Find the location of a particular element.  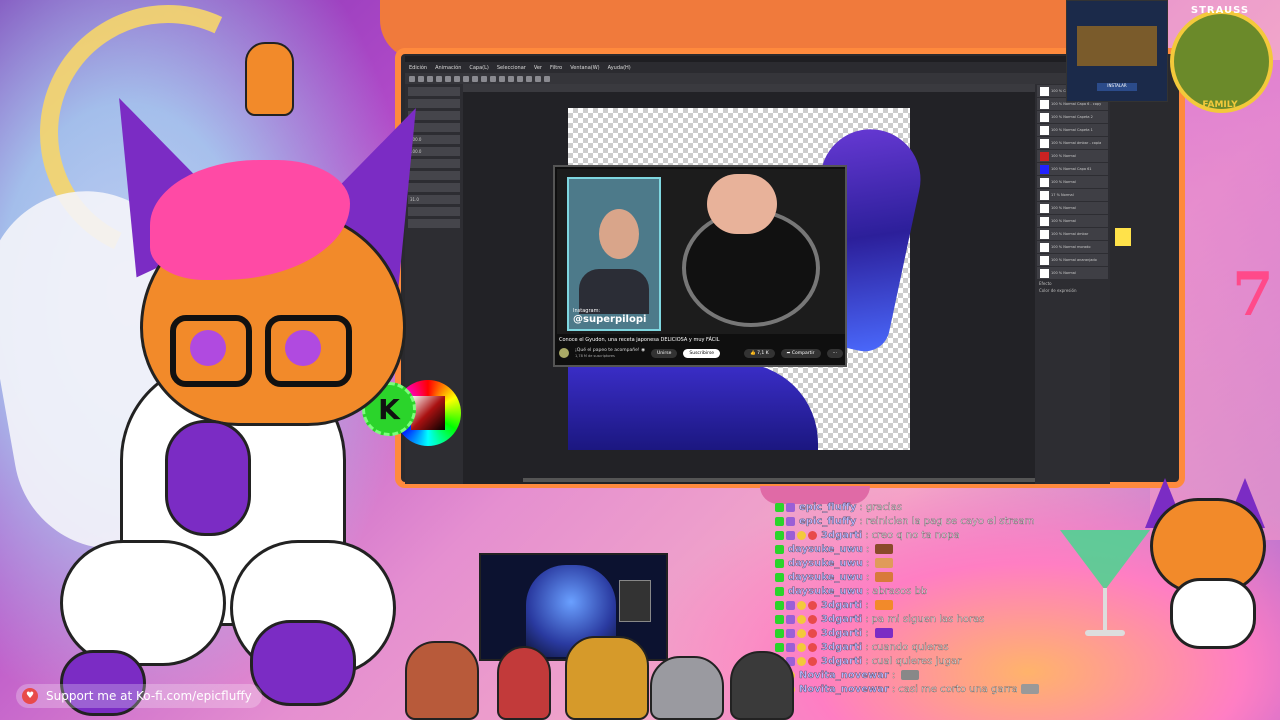

kofi-banner: ♥ Support me at Ko-fi.com/epicfluffy is located at coordinates (139, 696).